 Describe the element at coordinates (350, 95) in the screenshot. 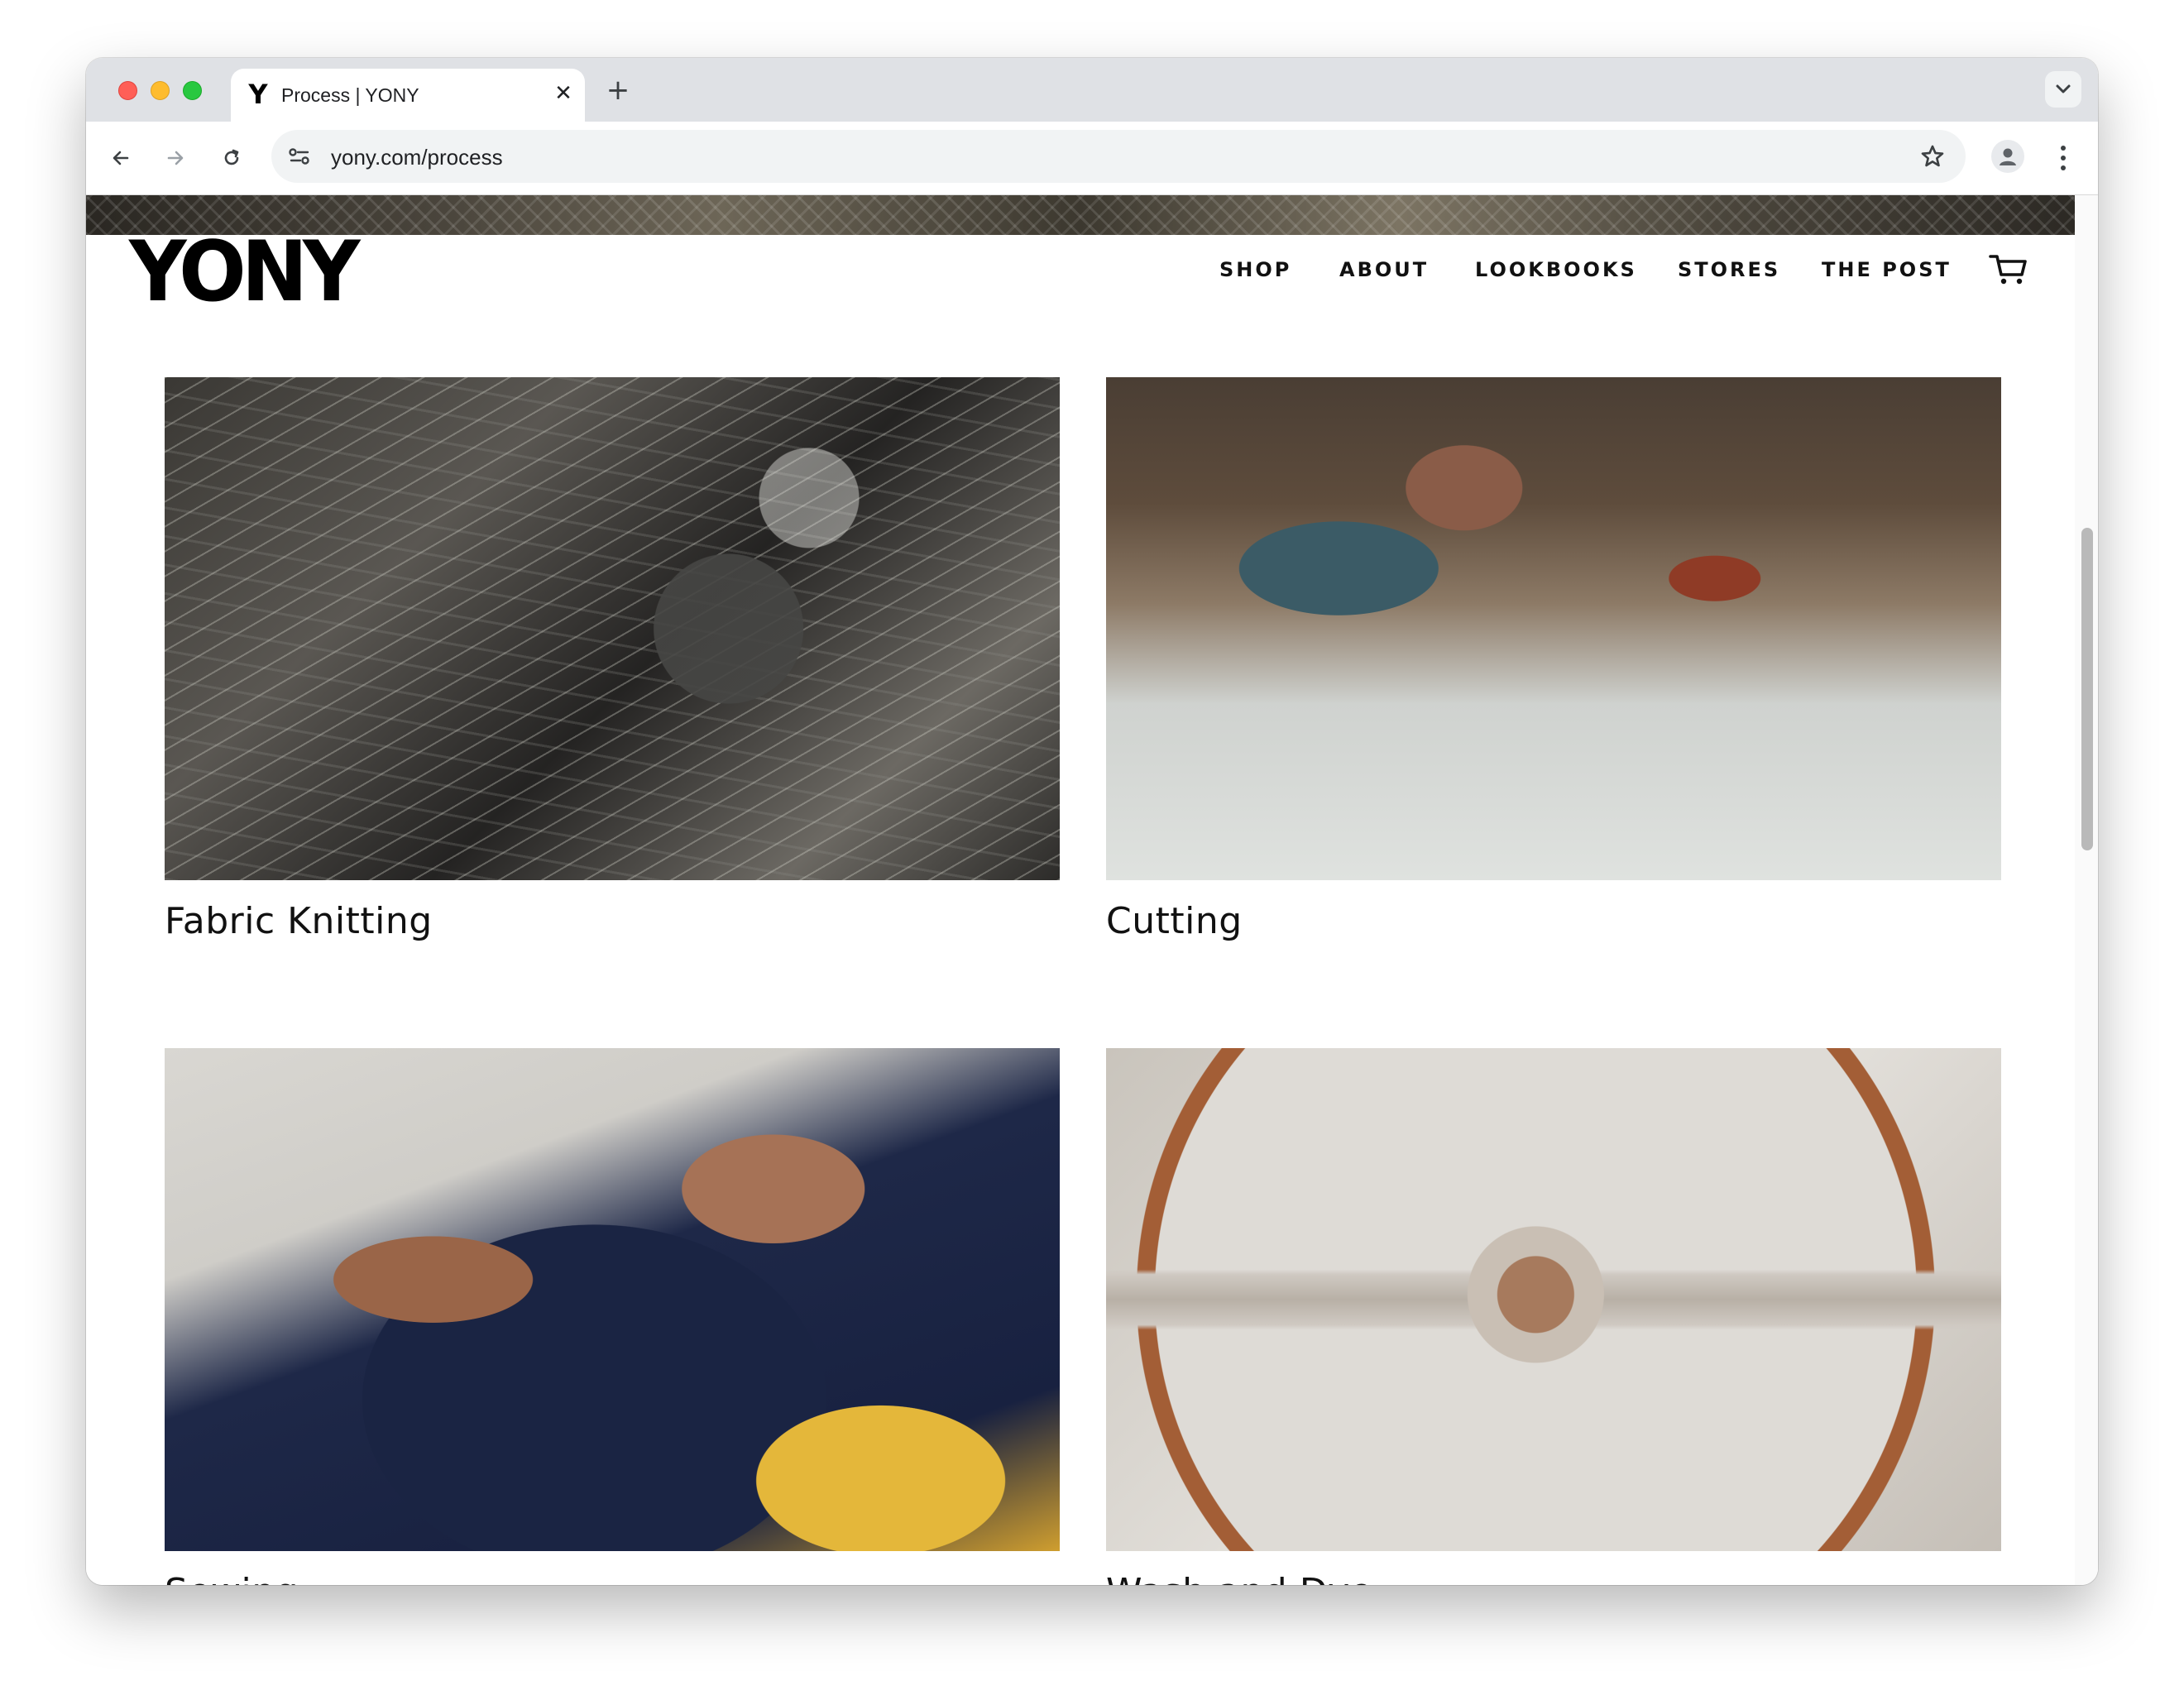

I see `tab-title: Process | YONY` at that location.